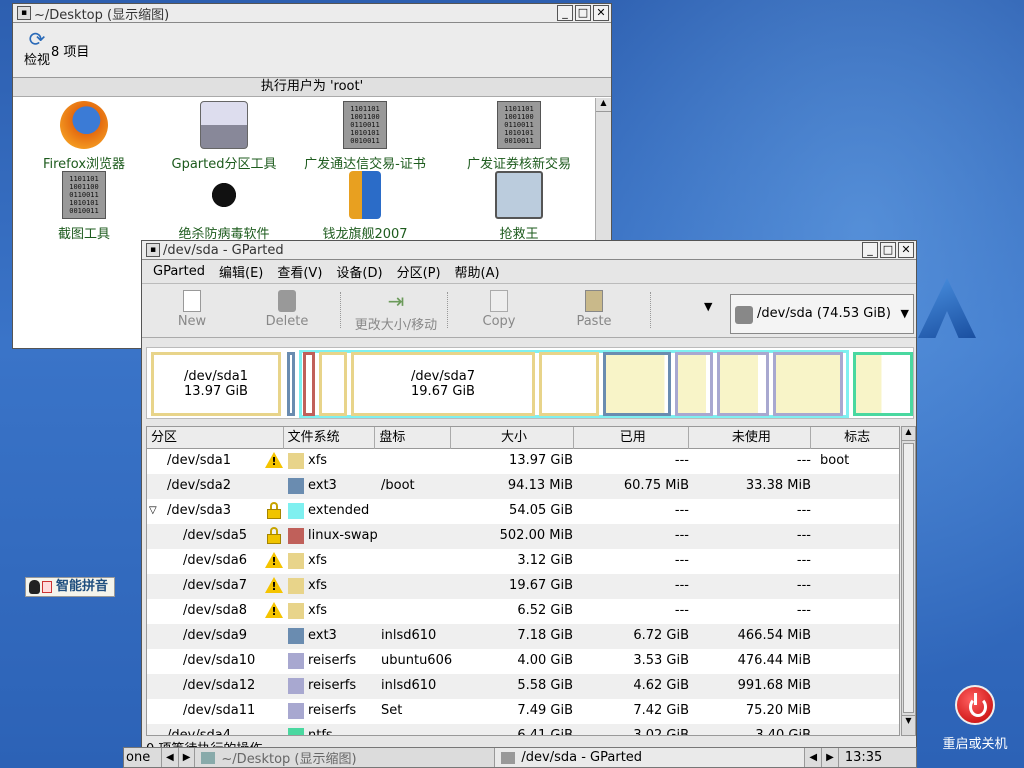 This screenshot has width=1024, height=768. I want to click on table-row: /dev/sda1! xfs 13.97 GiB --- --- boot, so click(523, 461).